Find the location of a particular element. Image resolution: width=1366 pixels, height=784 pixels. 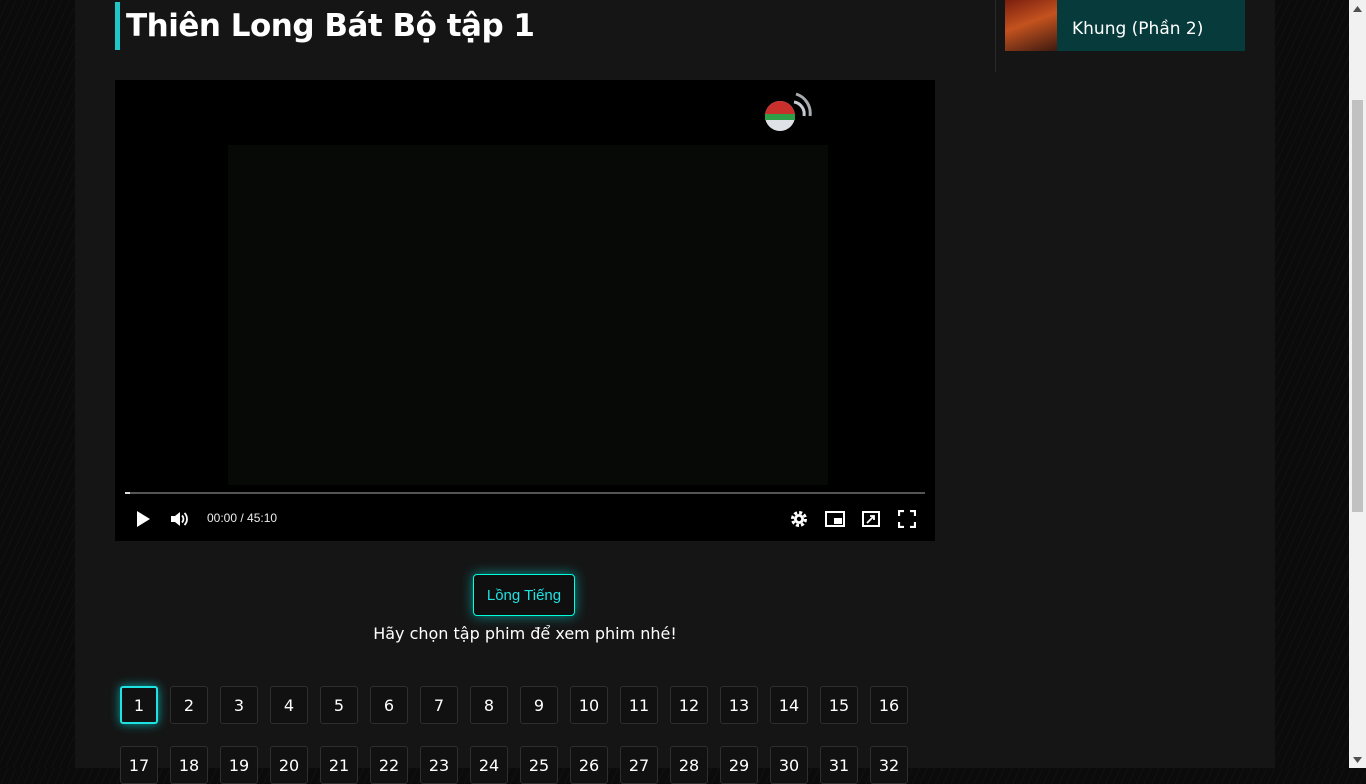

fullscreen-icon is located at coordinates (907, 519).